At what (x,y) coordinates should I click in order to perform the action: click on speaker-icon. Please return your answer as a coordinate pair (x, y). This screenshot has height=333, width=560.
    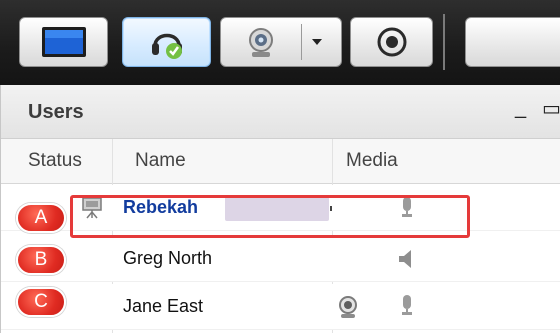
    Looking at the image, I should click on (405, 259).